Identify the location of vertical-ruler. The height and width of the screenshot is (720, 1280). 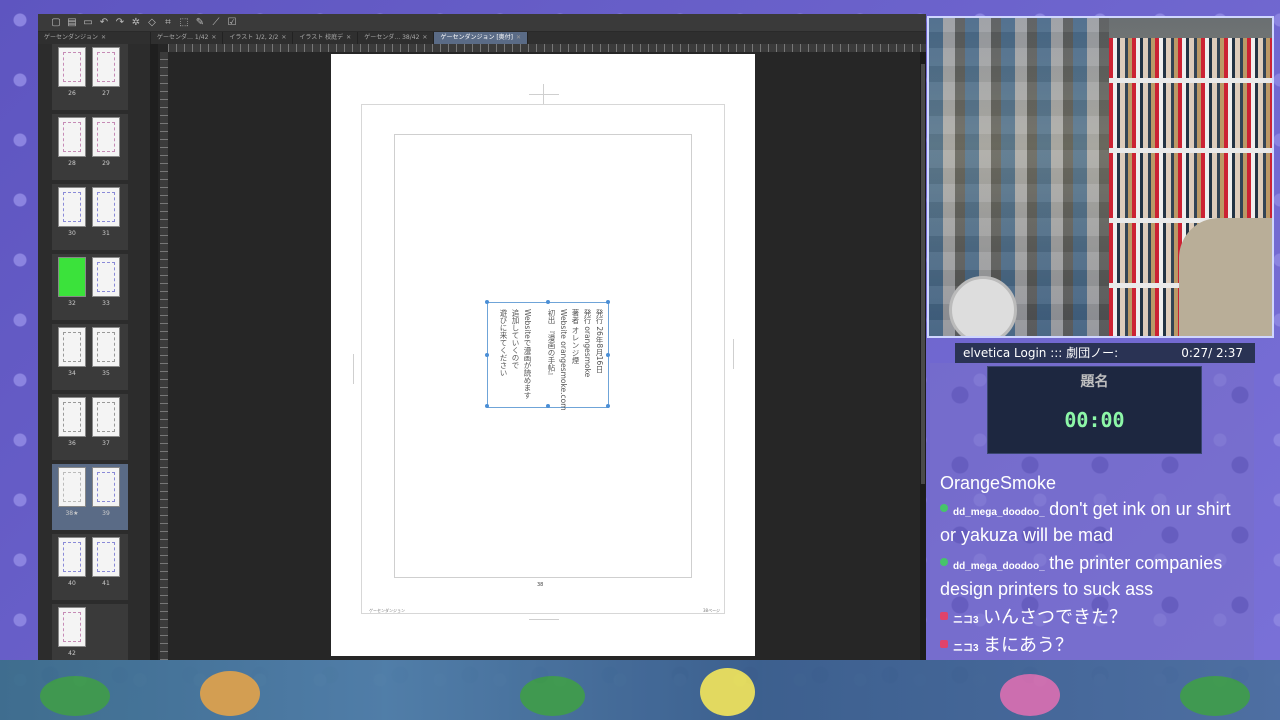
(164, 356).